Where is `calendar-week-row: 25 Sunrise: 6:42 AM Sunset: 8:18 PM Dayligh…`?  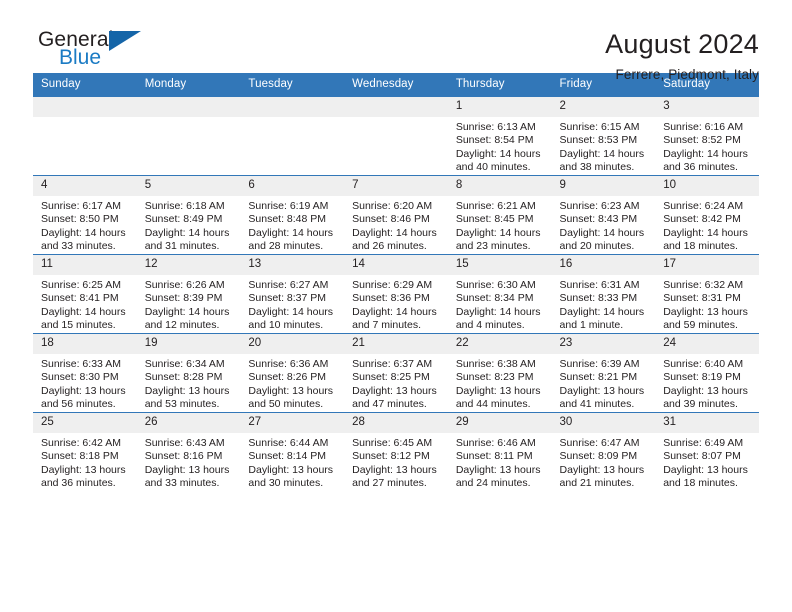 calendar-week-row: 25 Sunrise: 6:42 AM Sunset: 8:18 PM Dayligh… is located at coordinates (396, 451).